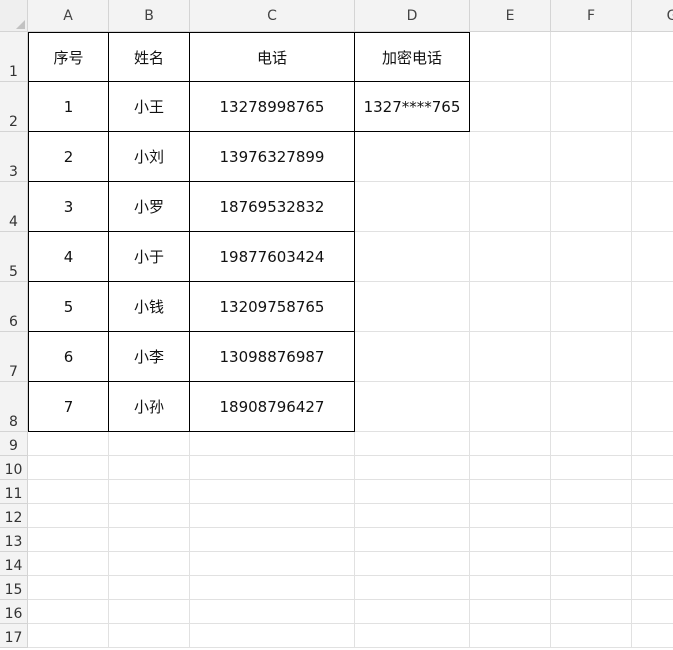  I want to click on cell-c17, so click(272, 636).